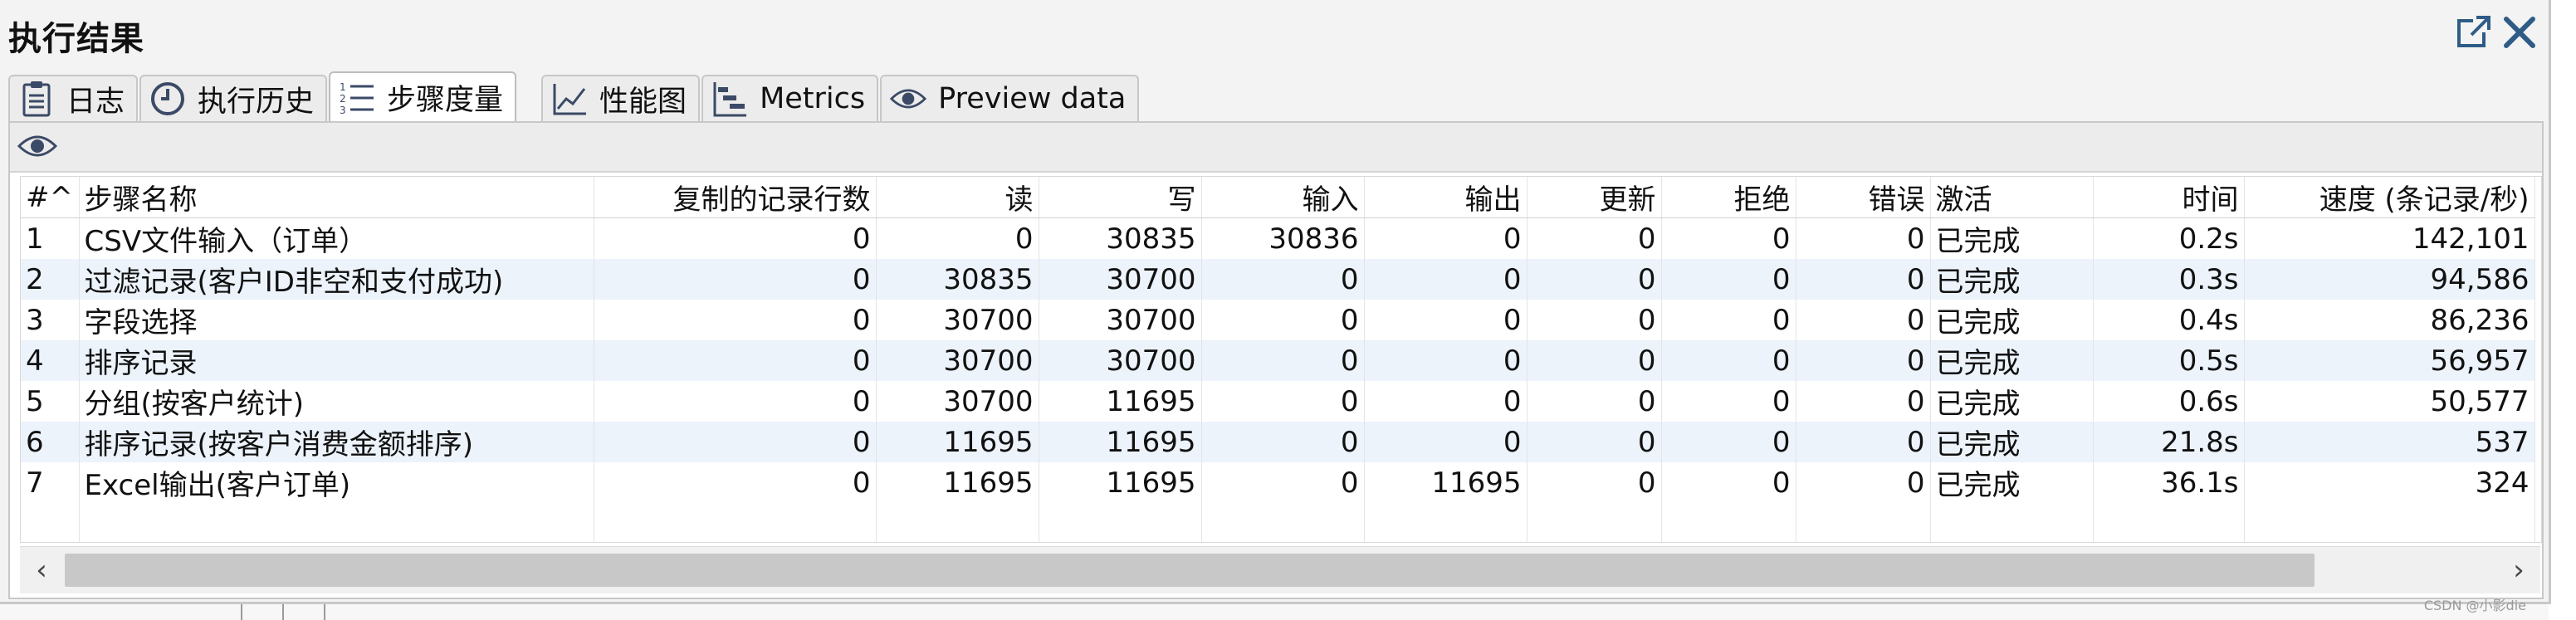 The image size is (2576, 620). What do you see at coordinates (790, 98) in the screenshot?
I see `tab-metrics: Metrics` at bounding box center [790, 98].